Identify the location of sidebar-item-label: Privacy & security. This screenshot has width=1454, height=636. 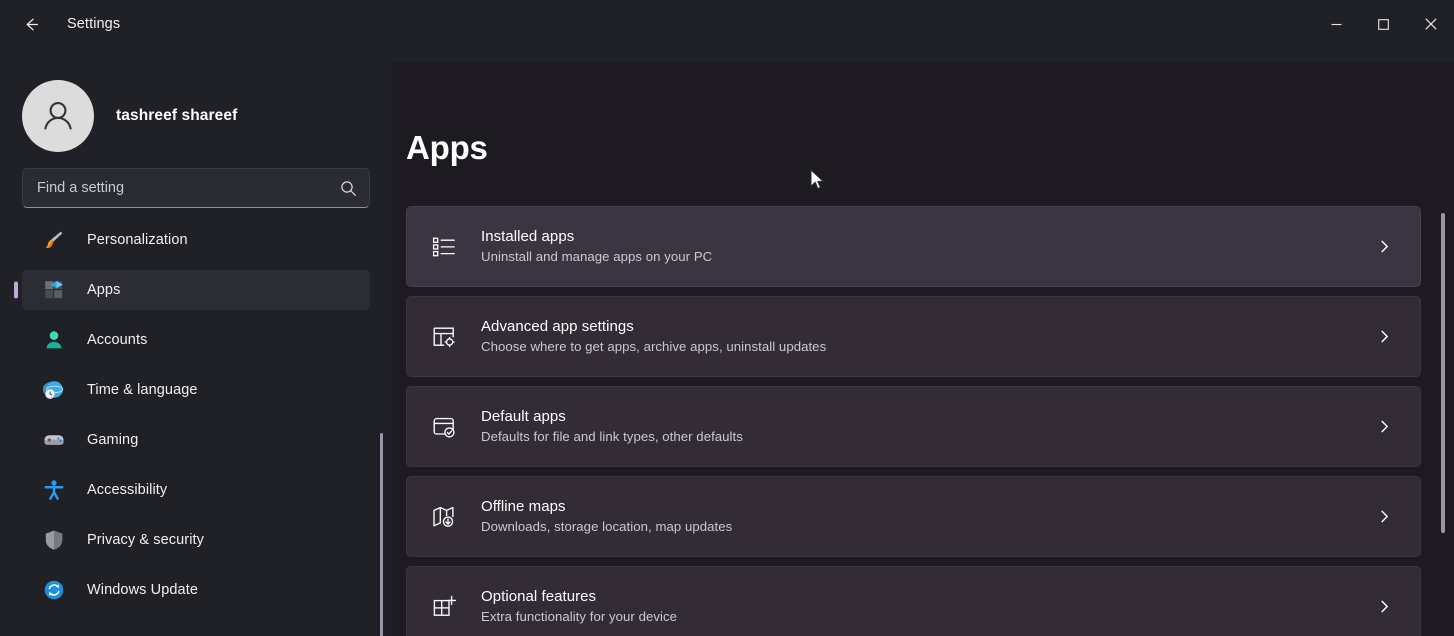
(146, 540).